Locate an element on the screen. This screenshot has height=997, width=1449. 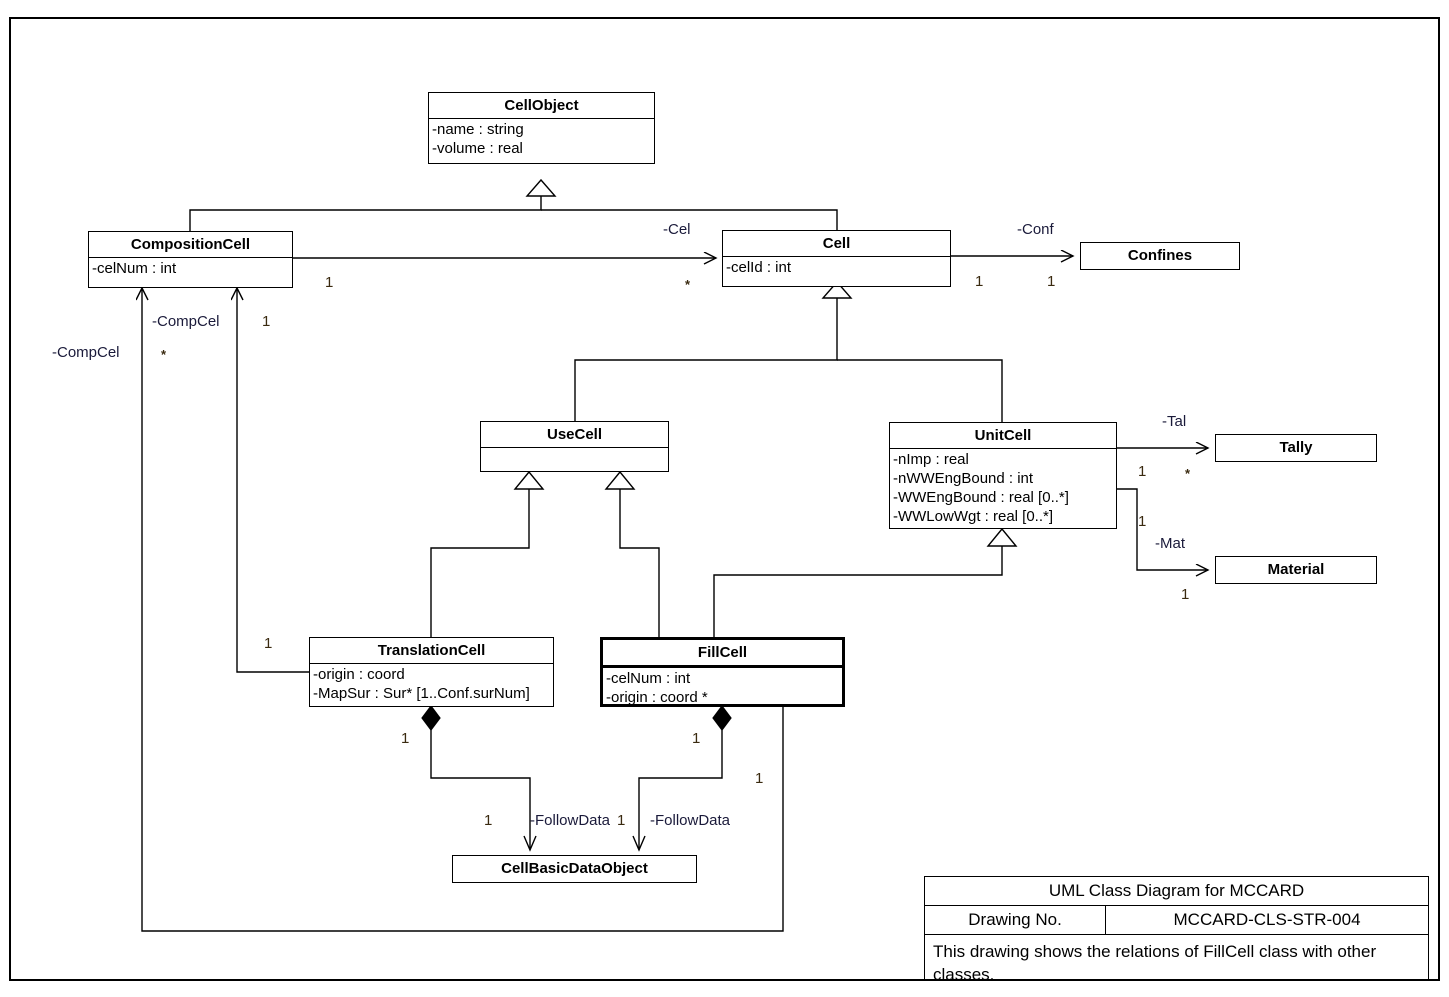
attribute: -name : string is located at coordinates (478, 129).